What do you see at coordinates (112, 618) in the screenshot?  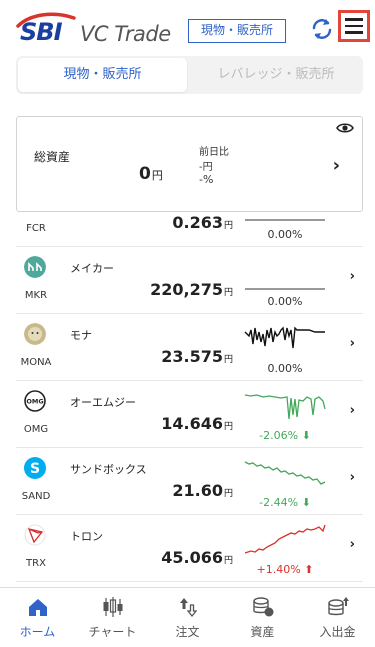 I see `nav-chart: チャート` at bounding box center [112, 618].